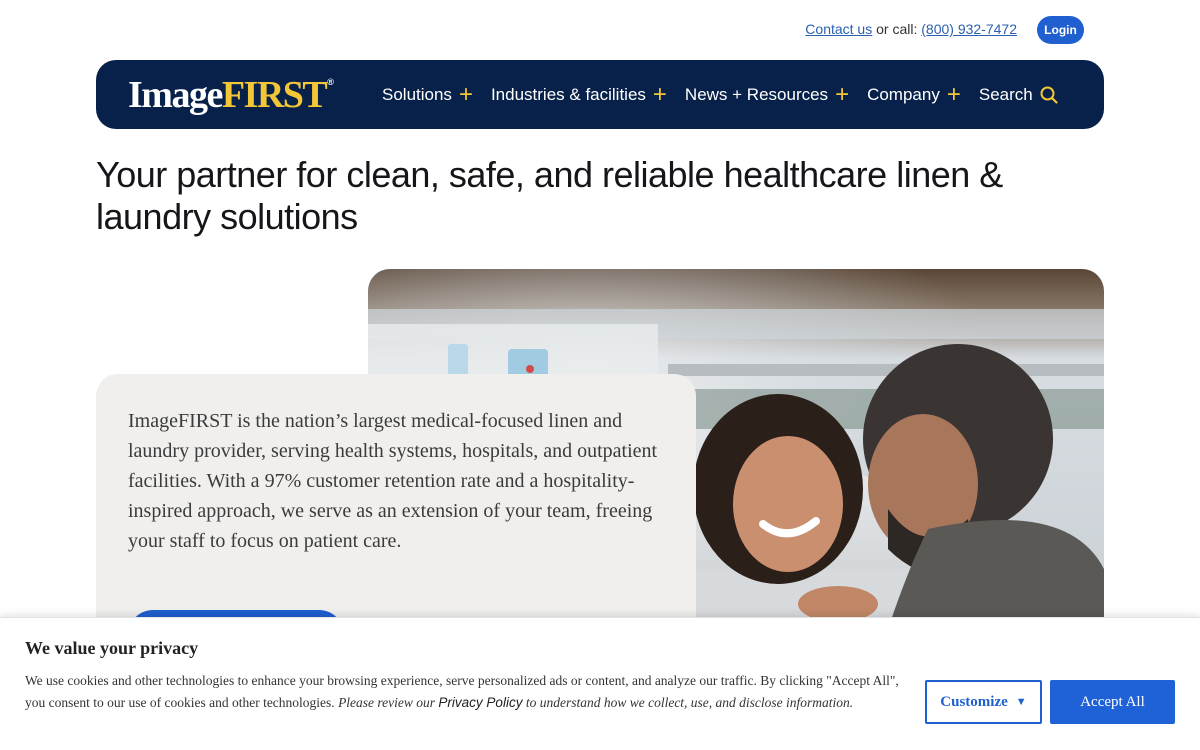 This screenshot has height=750, width=1200. I want to click on logo-registered-mark: ®, so click(330, 82).